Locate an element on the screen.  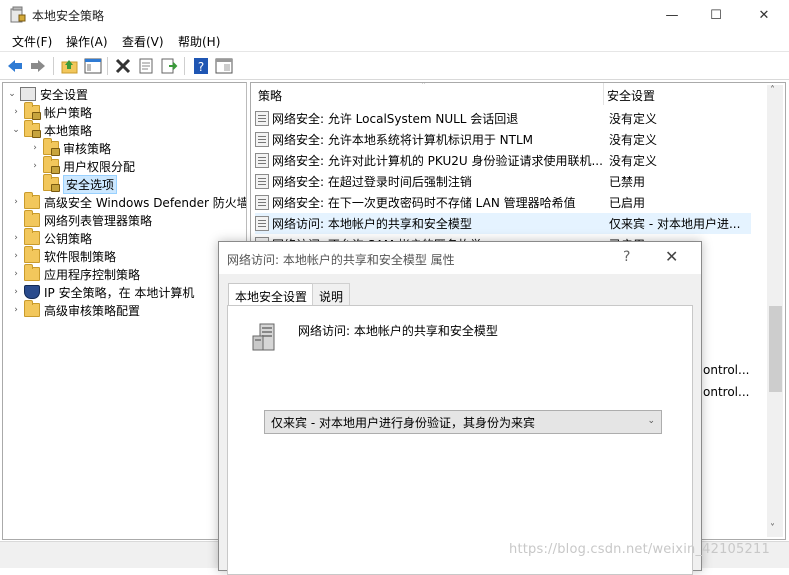
sort-arrow-icon: ˄ is located at coordinates (423, 87).